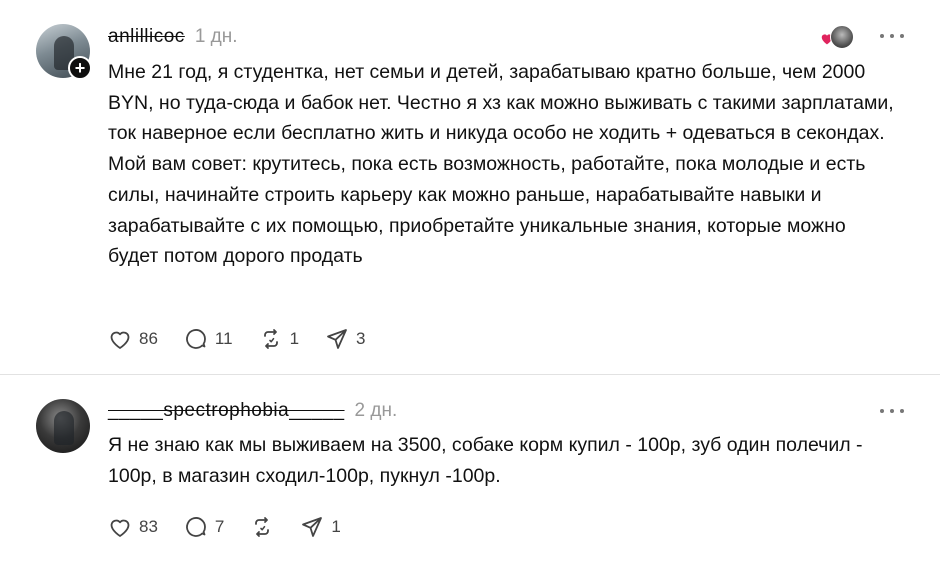 This screenshot has height=565, width=940. What do you see at coordinates (80, 68) in the screenshot?
I see `follow-plus-icon: +` at bounding box center [80, 68].